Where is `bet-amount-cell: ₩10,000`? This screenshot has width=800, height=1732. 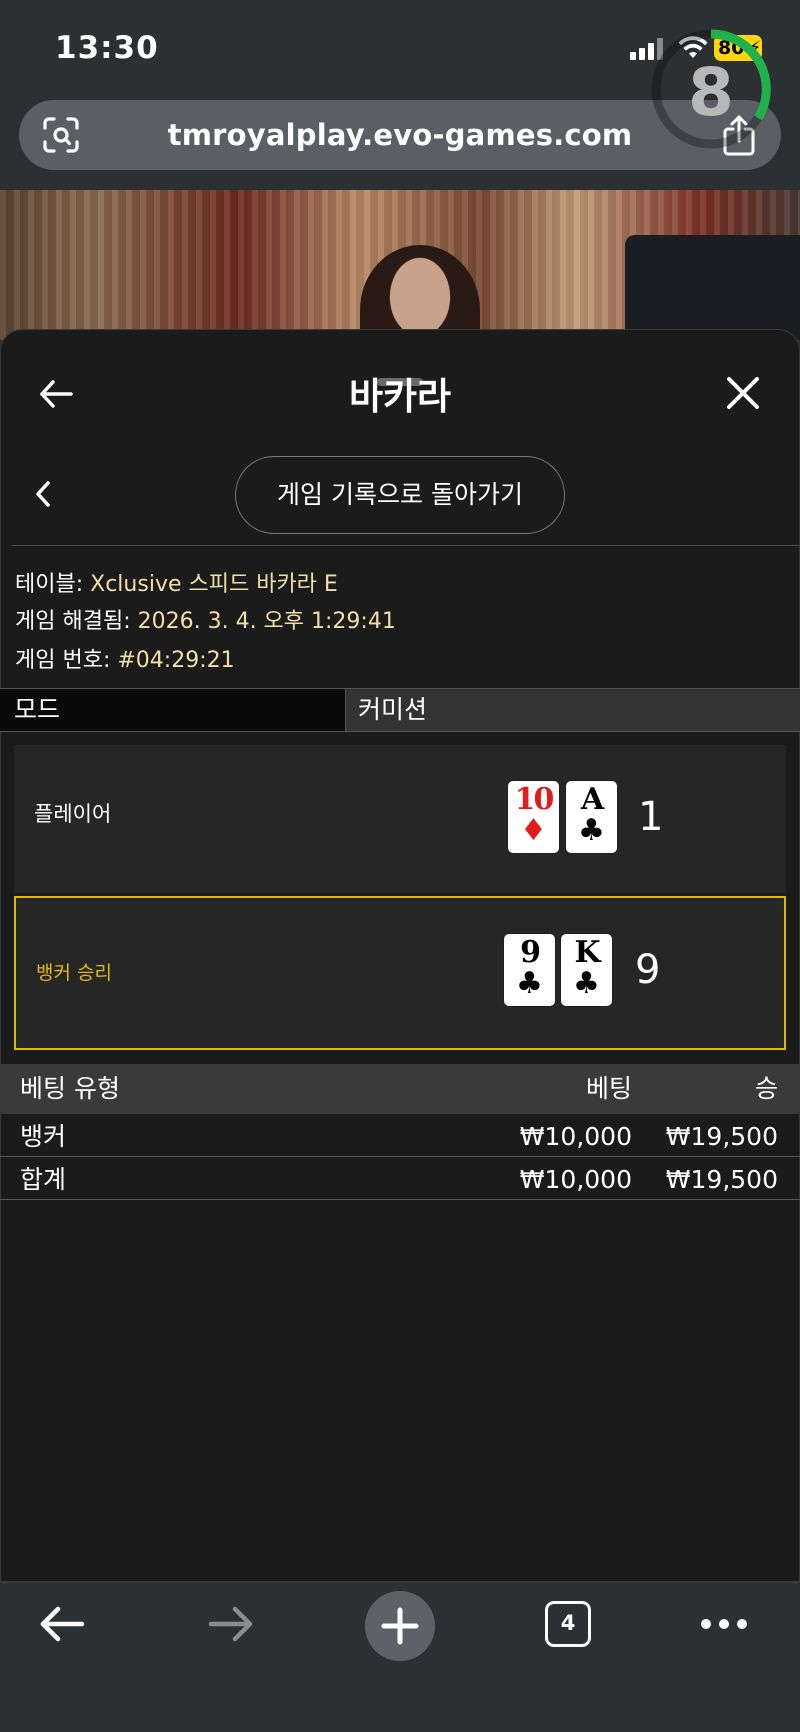
bet-amount-cell: ₩10,000 is located at coordinates (575, 1136).